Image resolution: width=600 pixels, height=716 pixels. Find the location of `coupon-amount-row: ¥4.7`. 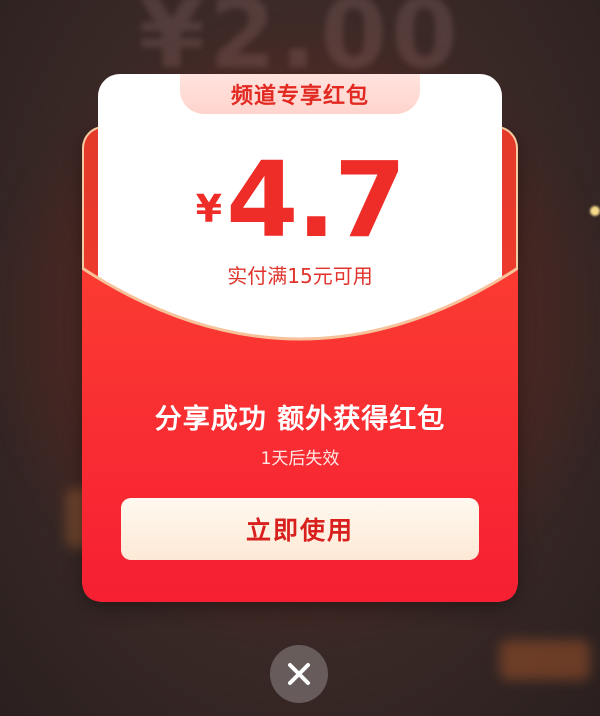

coupon-amount-row: ¥4.7 is located at coordinates (300, 200).